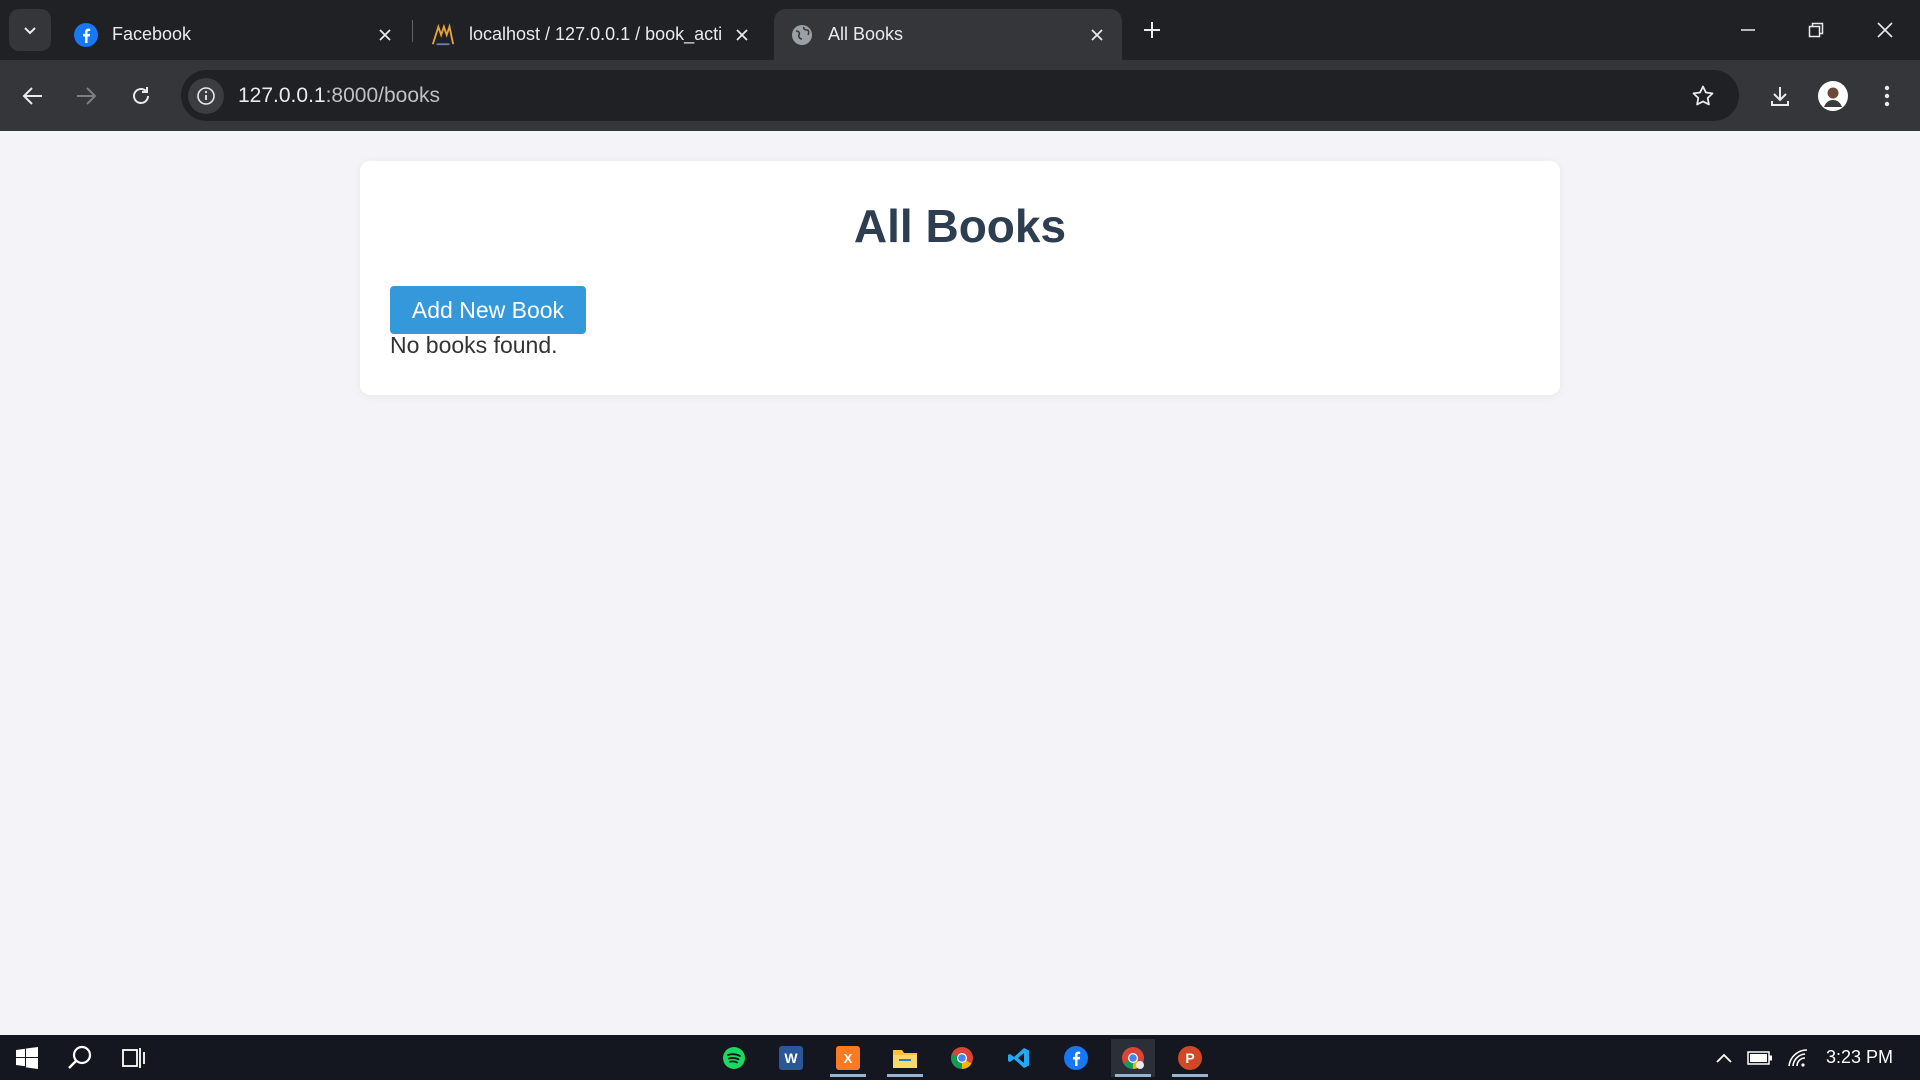 Image resolution: width=1920 pixels, height=1080 pixels. What do you see at coordinates (474, 345) in the screenshot?
I see `empty-state-message: No books found.` at bounding box center [474, 345].